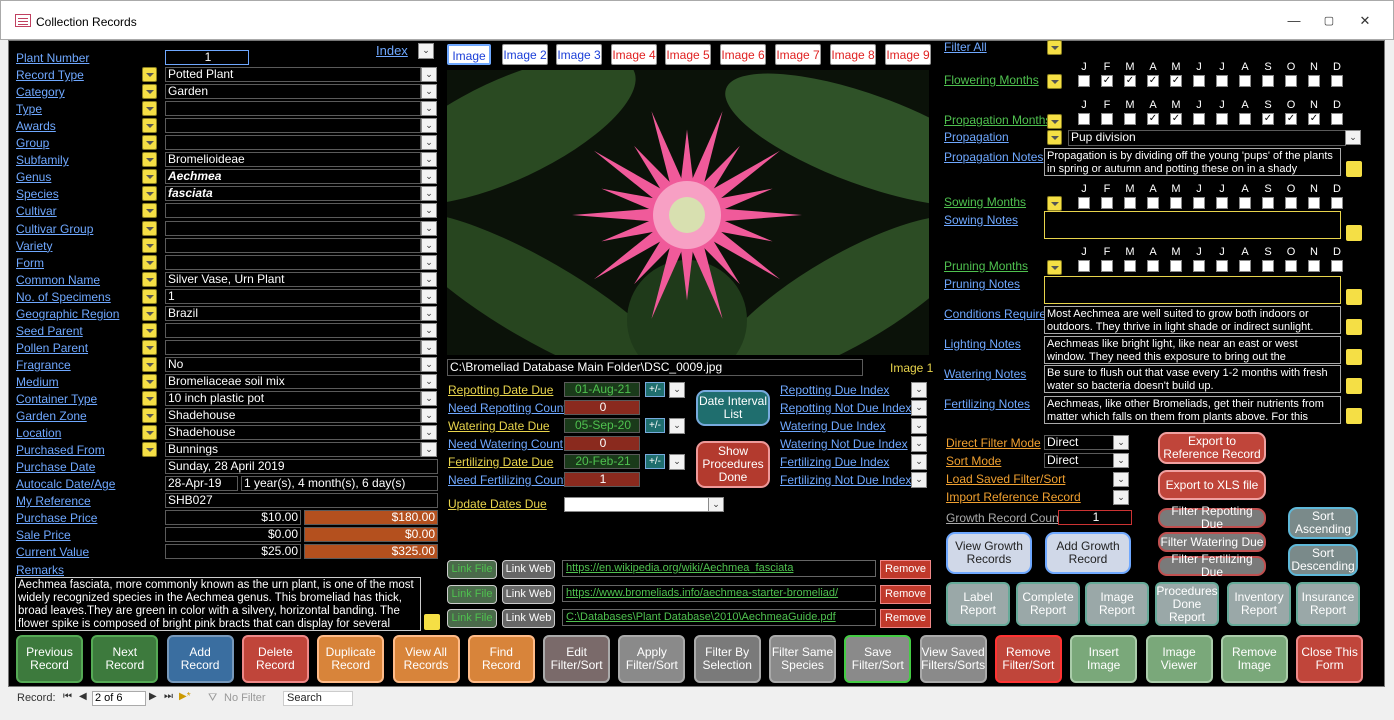 This screenshot has width=1394, height=720. What do you see at coordinates (293, 160) in the screenshot?
I see `subfamily-field: Bromelioideae` at bounding box center [293, 160].